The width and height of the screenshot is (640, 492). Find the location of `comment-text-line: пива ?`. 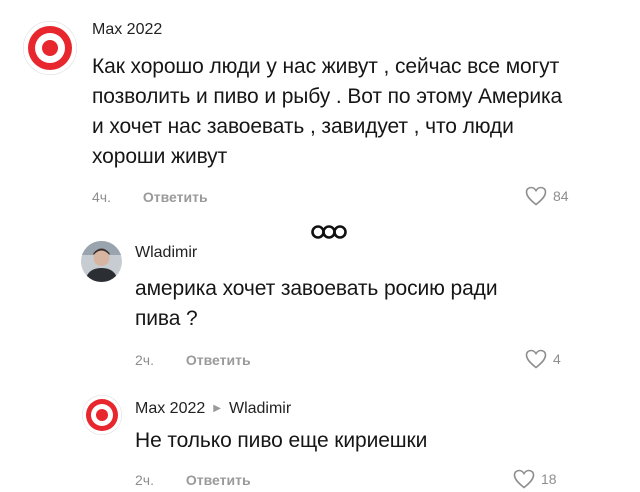

comment-text-line: пива ? is located at coordinates (166, 318).